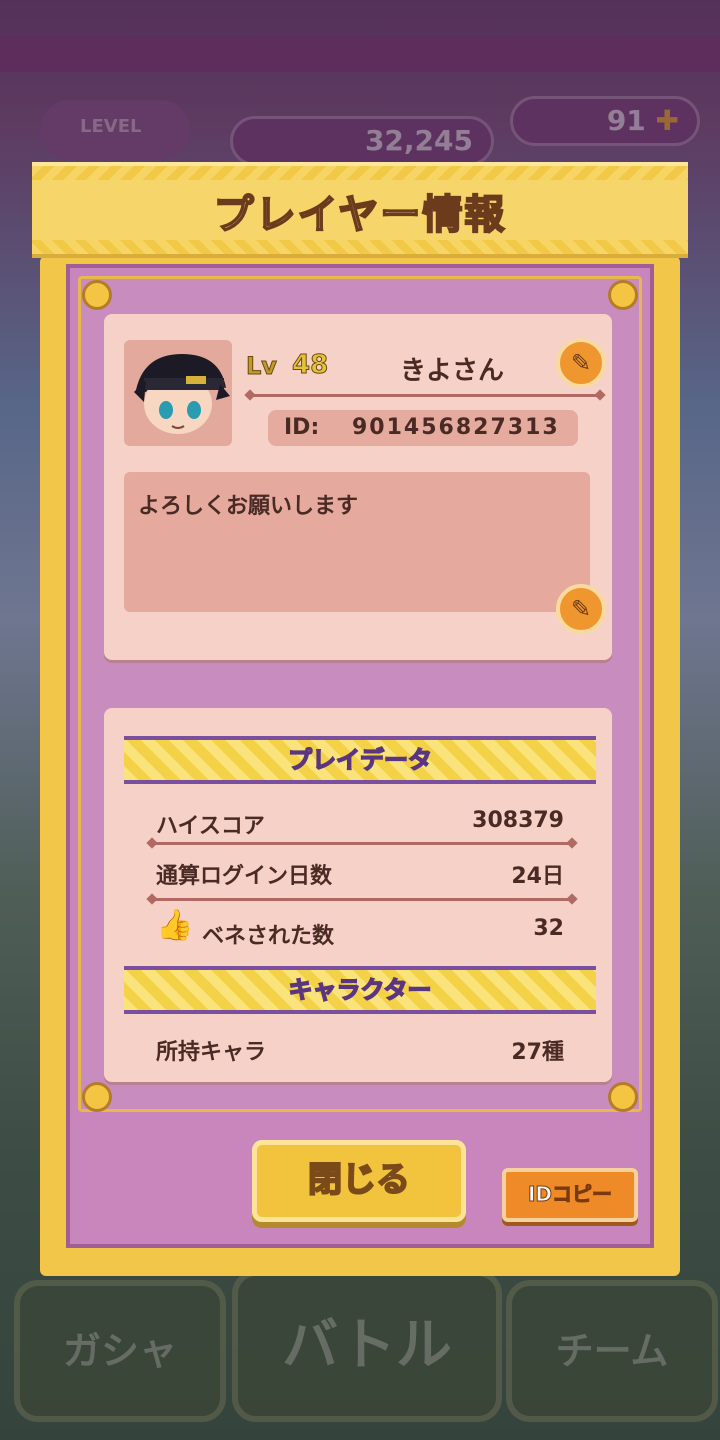 The image size is (720, 1440). I want to click on copy-id-button-label: IDコピー, so click(570, 1194).